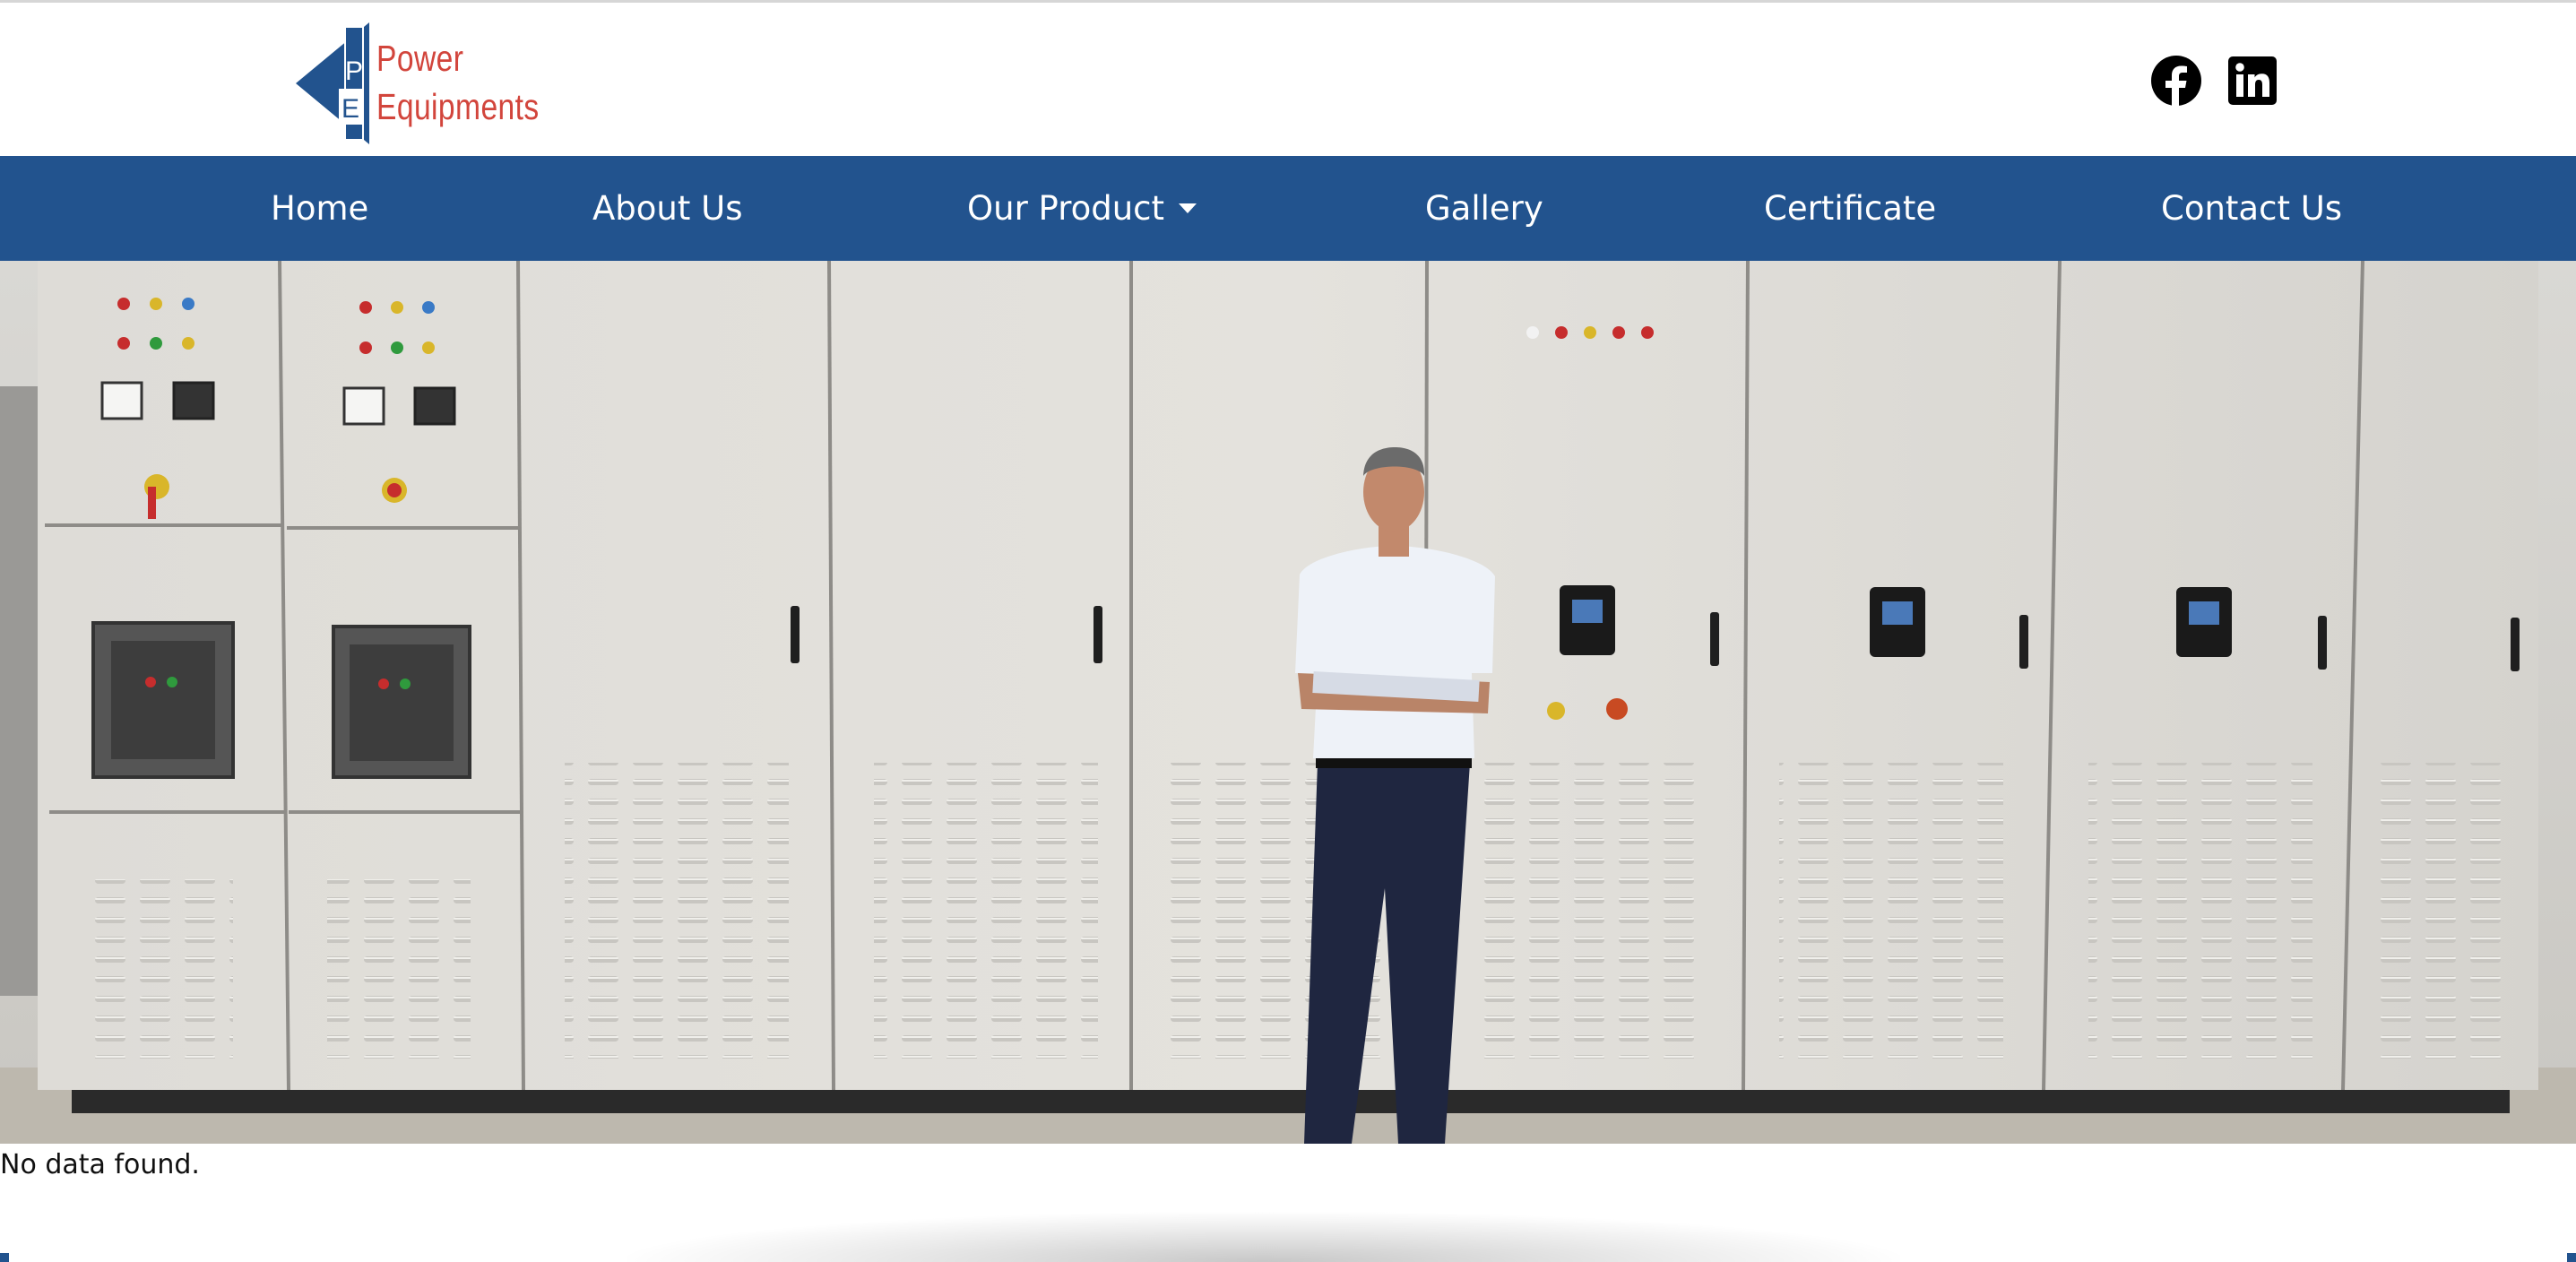 This screenshot has height=1262, width=2576. Describe the element at coordinates (332, 83) in the screenshot. I see `logo-monogram-icon: P E` at that location.